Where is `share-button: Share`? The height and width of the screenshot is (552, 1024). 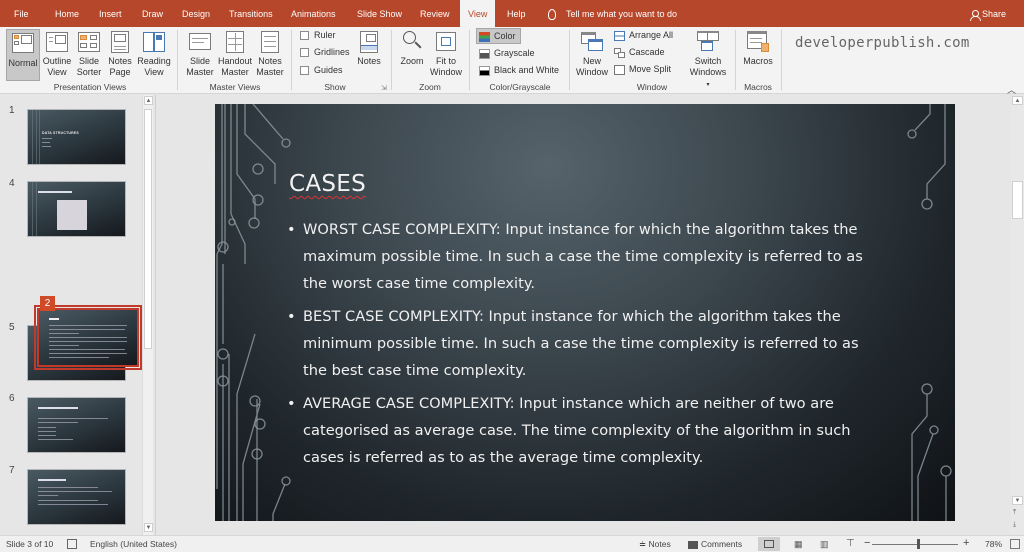
share-button: Share is located at coordinates (987, 14).